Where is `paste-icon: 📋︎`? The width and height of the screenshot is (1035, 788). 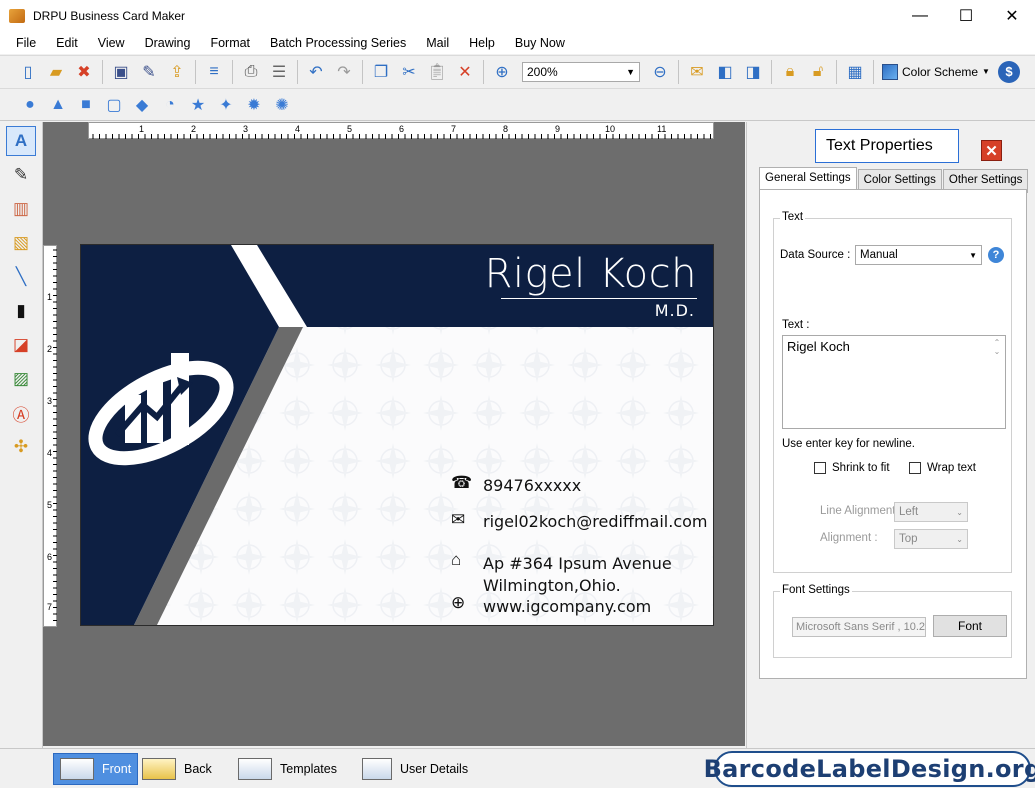 paste-icon: 📋︎ is located at coordinates (437, 72).